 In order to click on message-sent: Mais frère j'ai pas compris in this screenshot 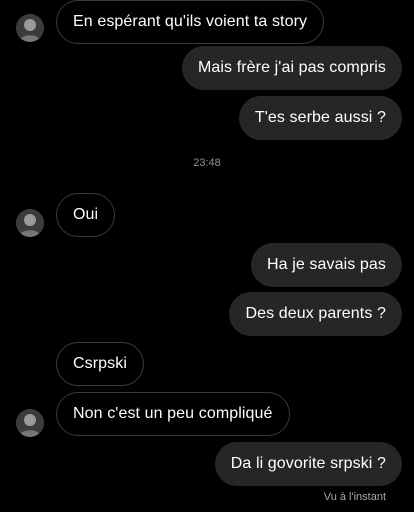, I will do `click(291, 68)`.